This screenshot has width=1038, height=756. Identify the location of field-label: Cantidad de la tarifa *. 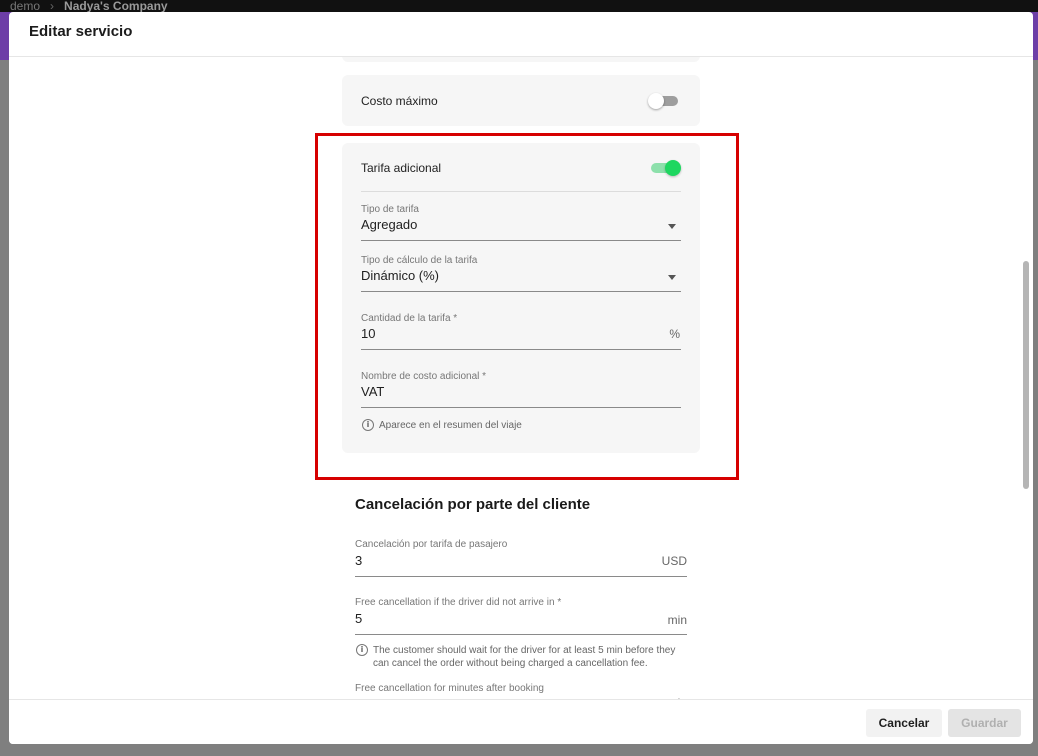
(409, 318).